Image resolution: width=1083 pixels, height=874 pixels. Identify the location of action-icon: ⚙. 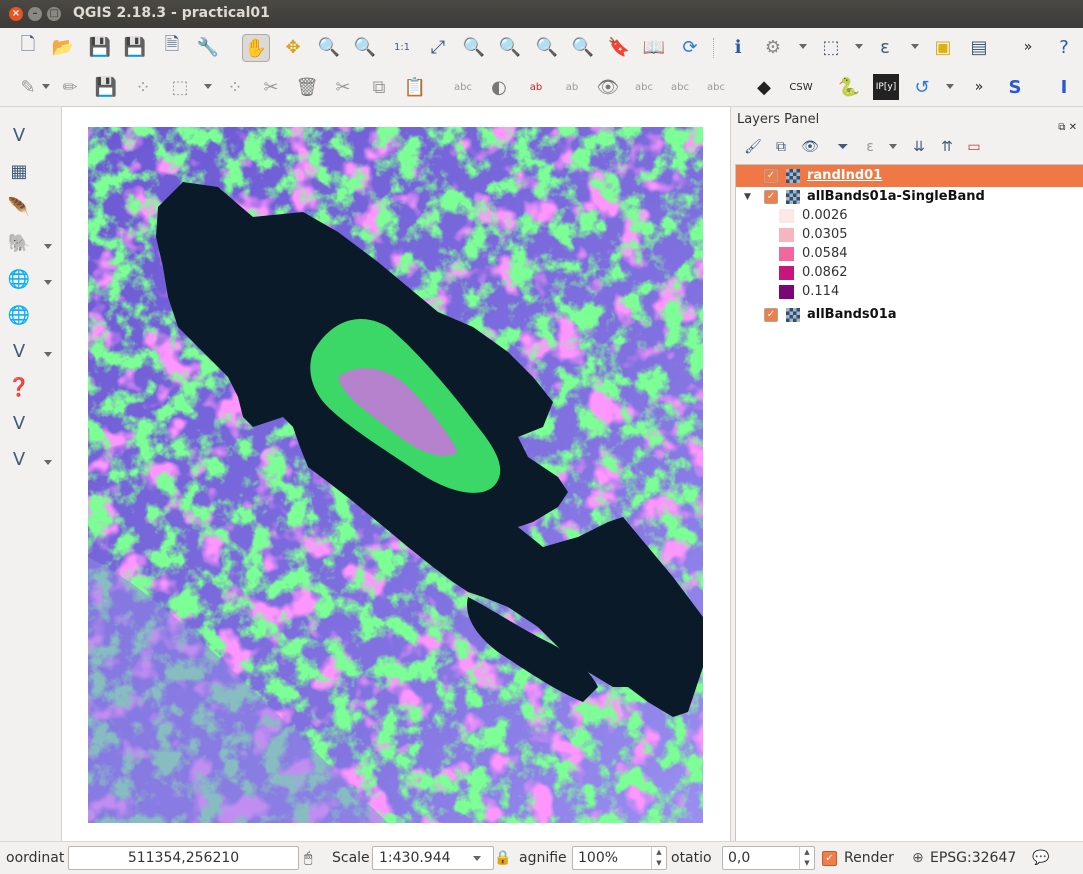
(773, 47).